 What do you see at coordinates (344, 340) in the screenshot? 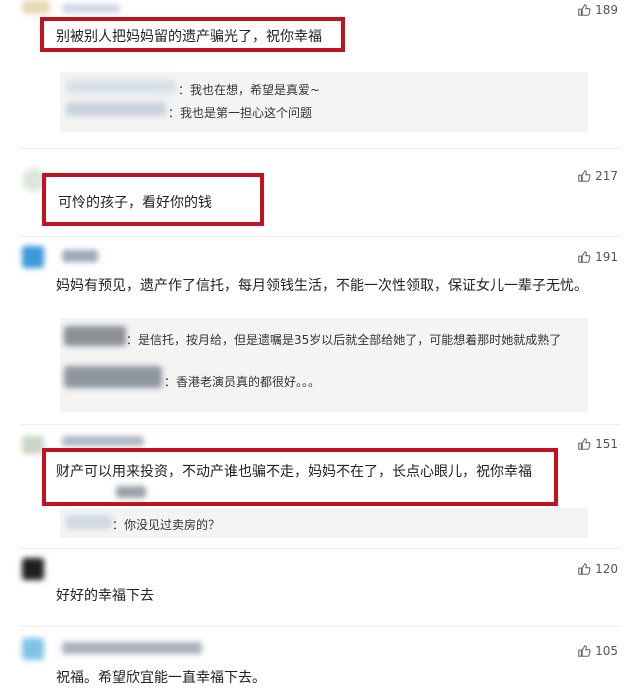
I see `reply-text: ：是信托，按月给，但是遗嘱是35岁以后就全部给她了，可能想着那时她就成熟了` at bounding box center [344, 340].